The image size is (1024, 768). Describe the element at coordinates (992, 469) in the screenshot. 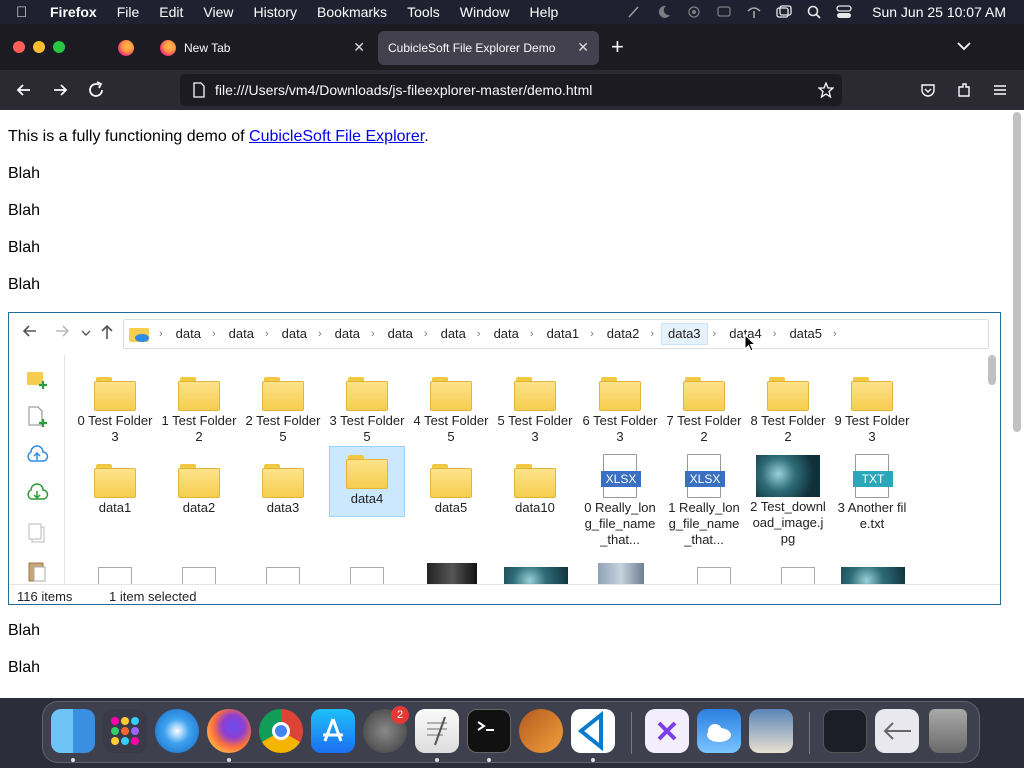

I see `explorer-scrollbar` at that location.